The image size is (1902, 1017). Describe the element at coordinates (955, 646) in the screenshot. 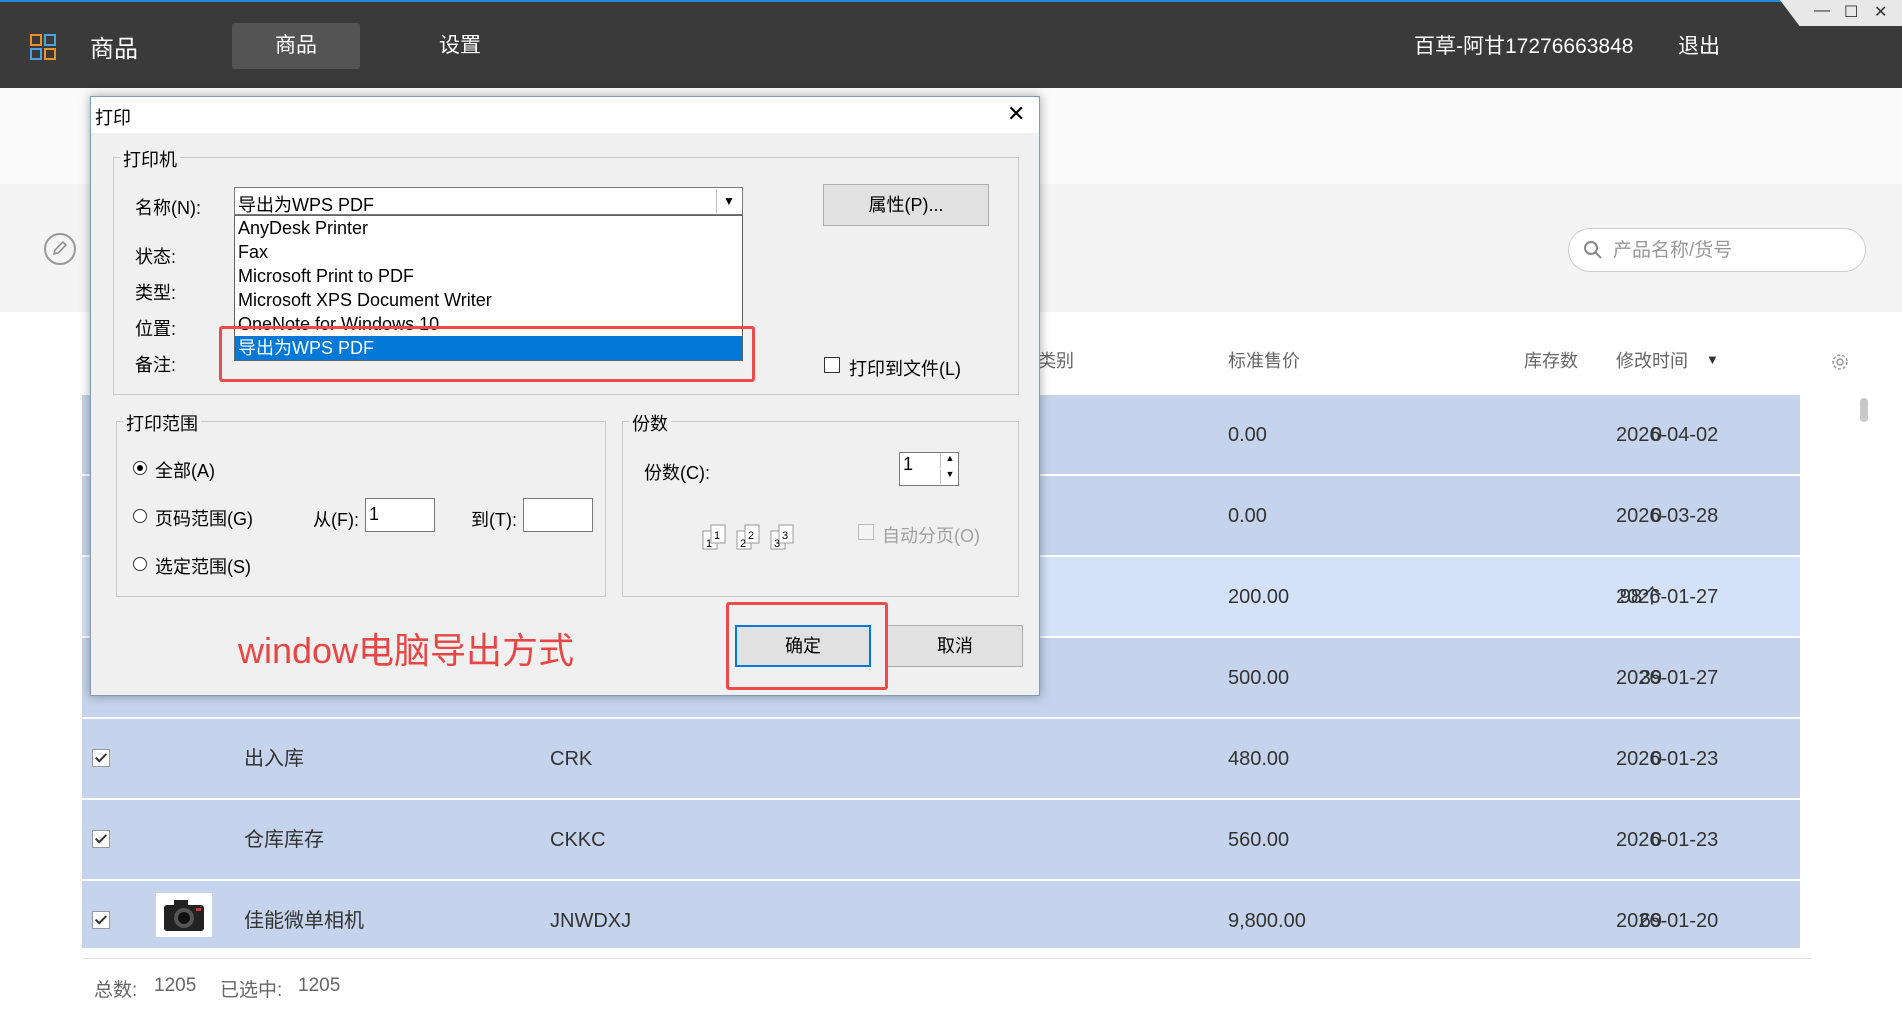

I see `cancel-button: 取消` at that location.